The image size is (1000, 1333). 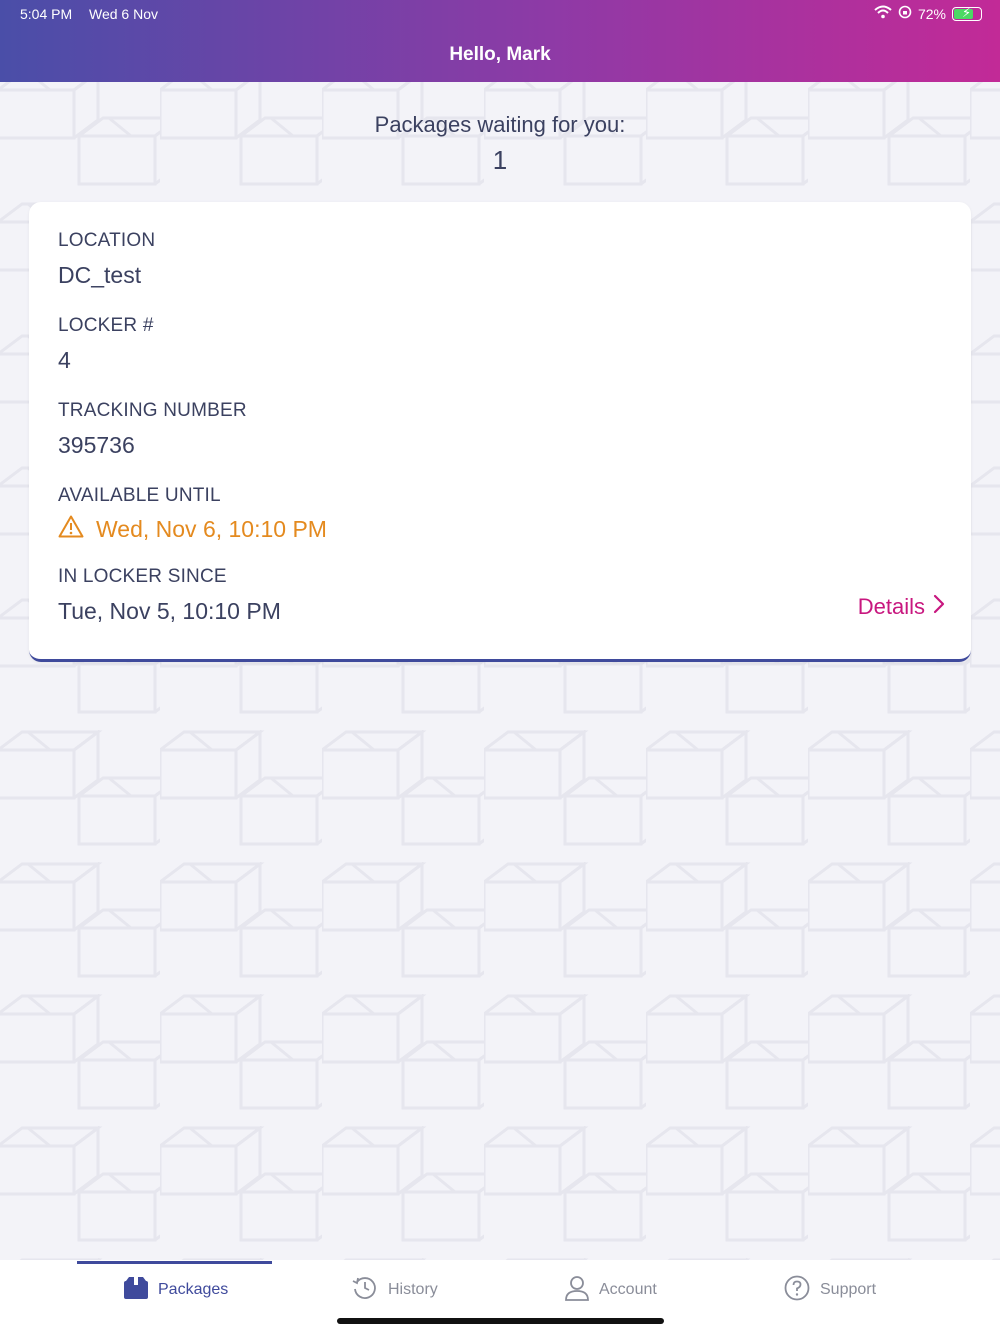 I want to click on packages-waiting-count: 1, so click(x=500, y=160).